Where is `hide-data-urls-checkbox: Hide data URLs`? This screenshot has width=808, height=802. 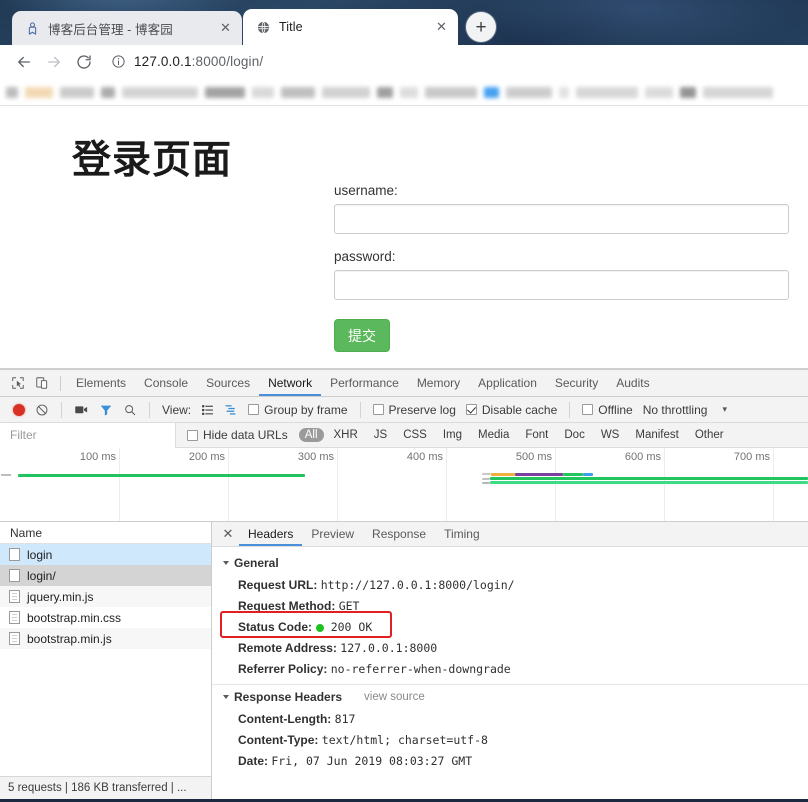
hide-data-urls-checkbox: Hide data URLs is located at coordinates (237, 435).